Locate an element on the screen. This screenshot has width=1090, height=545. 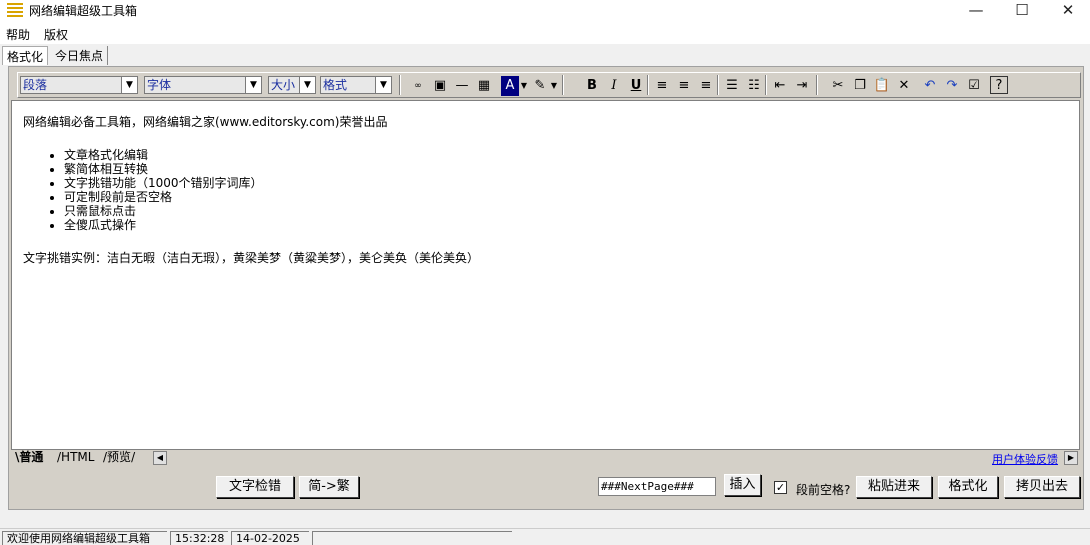
insert-table-icon: ▦ is located at coordinates (484, 86).